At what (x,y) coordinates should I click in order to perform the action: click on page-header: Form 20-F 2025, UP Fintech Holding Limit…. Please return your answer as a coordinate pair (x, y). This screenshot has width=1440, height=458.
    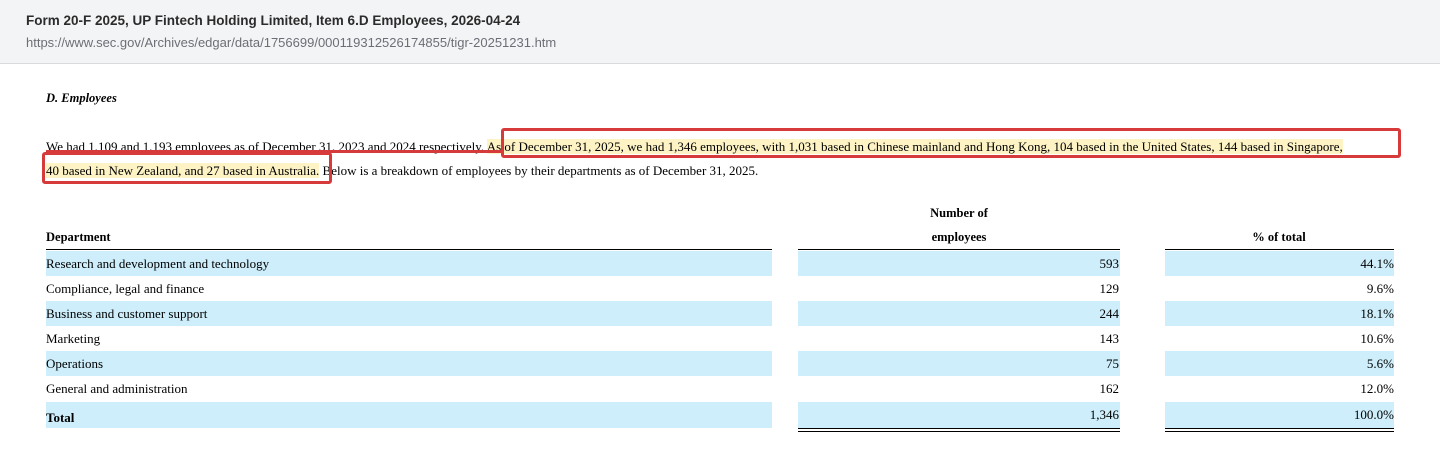
    Looking at the image, I should click on (720, 32).